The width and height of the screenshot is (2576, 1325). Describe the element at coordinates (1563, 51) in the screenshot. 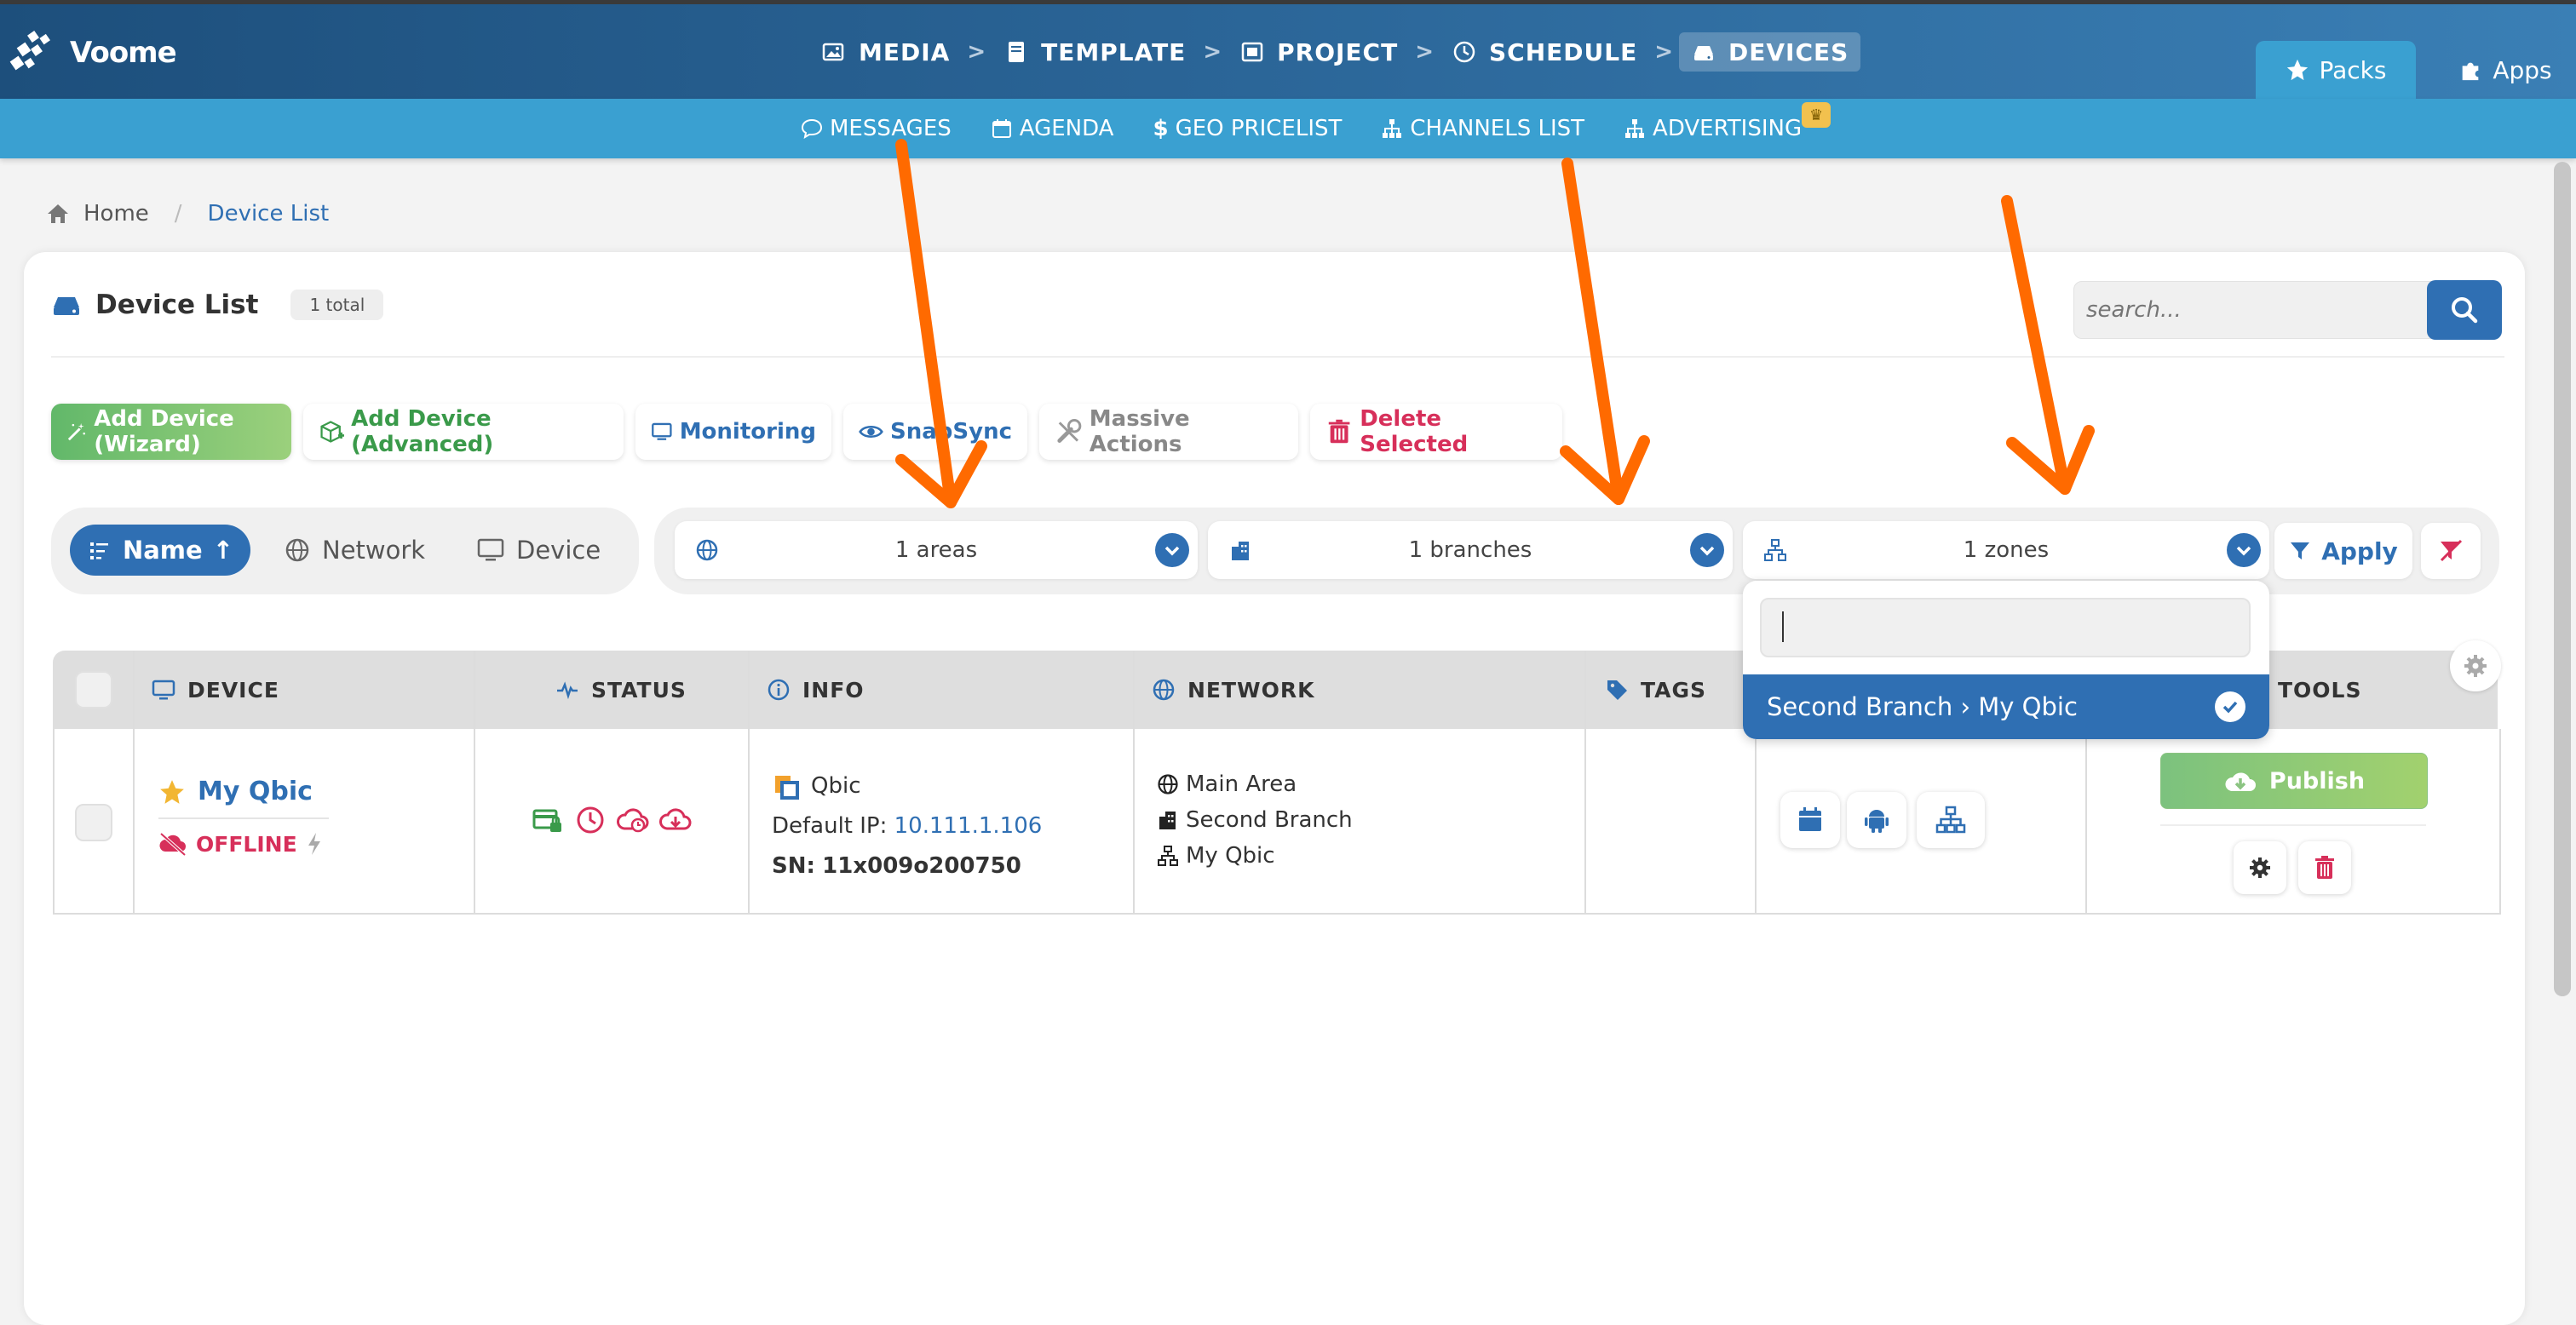

I see `step-schedule-label: SCHEDULE` at that location.